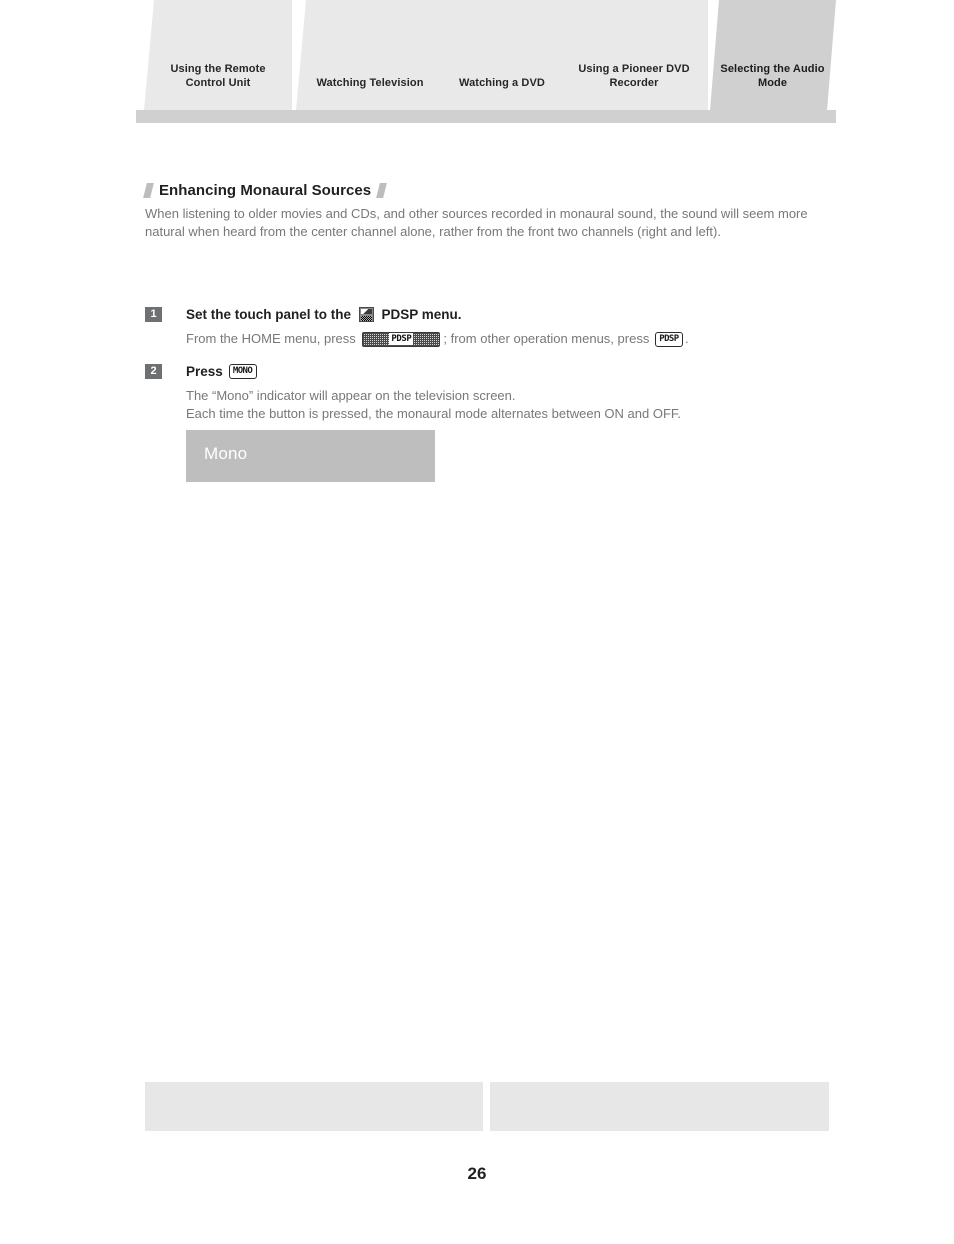 This screenshot has height=1244, width=954. Describe the element at coordinates (206, 371) in the screenshot. I see `step-title-text-before: Press` at that location.